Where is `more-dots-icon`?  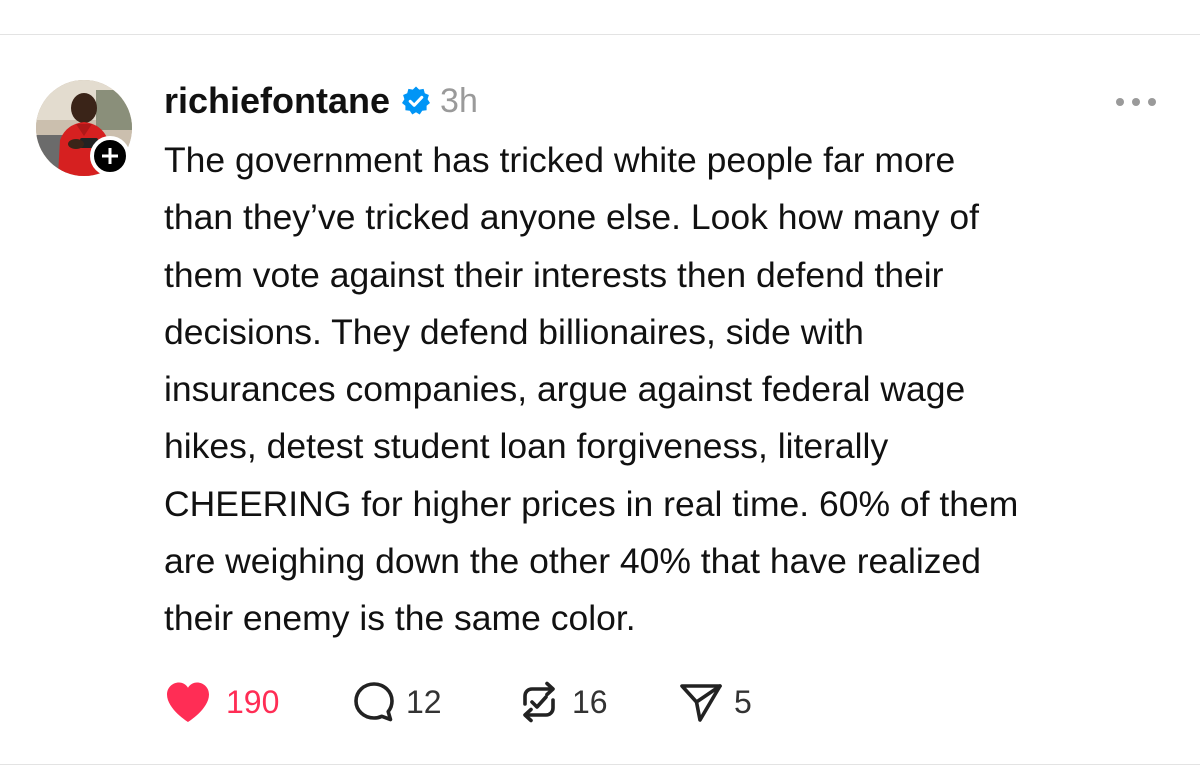 more-dots-icon is located at coordinates (1136, 102).